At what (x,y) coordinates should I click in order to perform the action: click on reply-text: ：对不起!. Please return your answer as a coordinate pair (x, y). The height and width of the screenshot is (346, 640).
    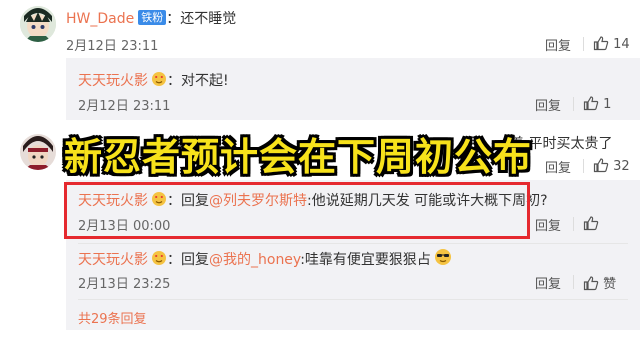
    Looking at the image, I should click on (198, 81).